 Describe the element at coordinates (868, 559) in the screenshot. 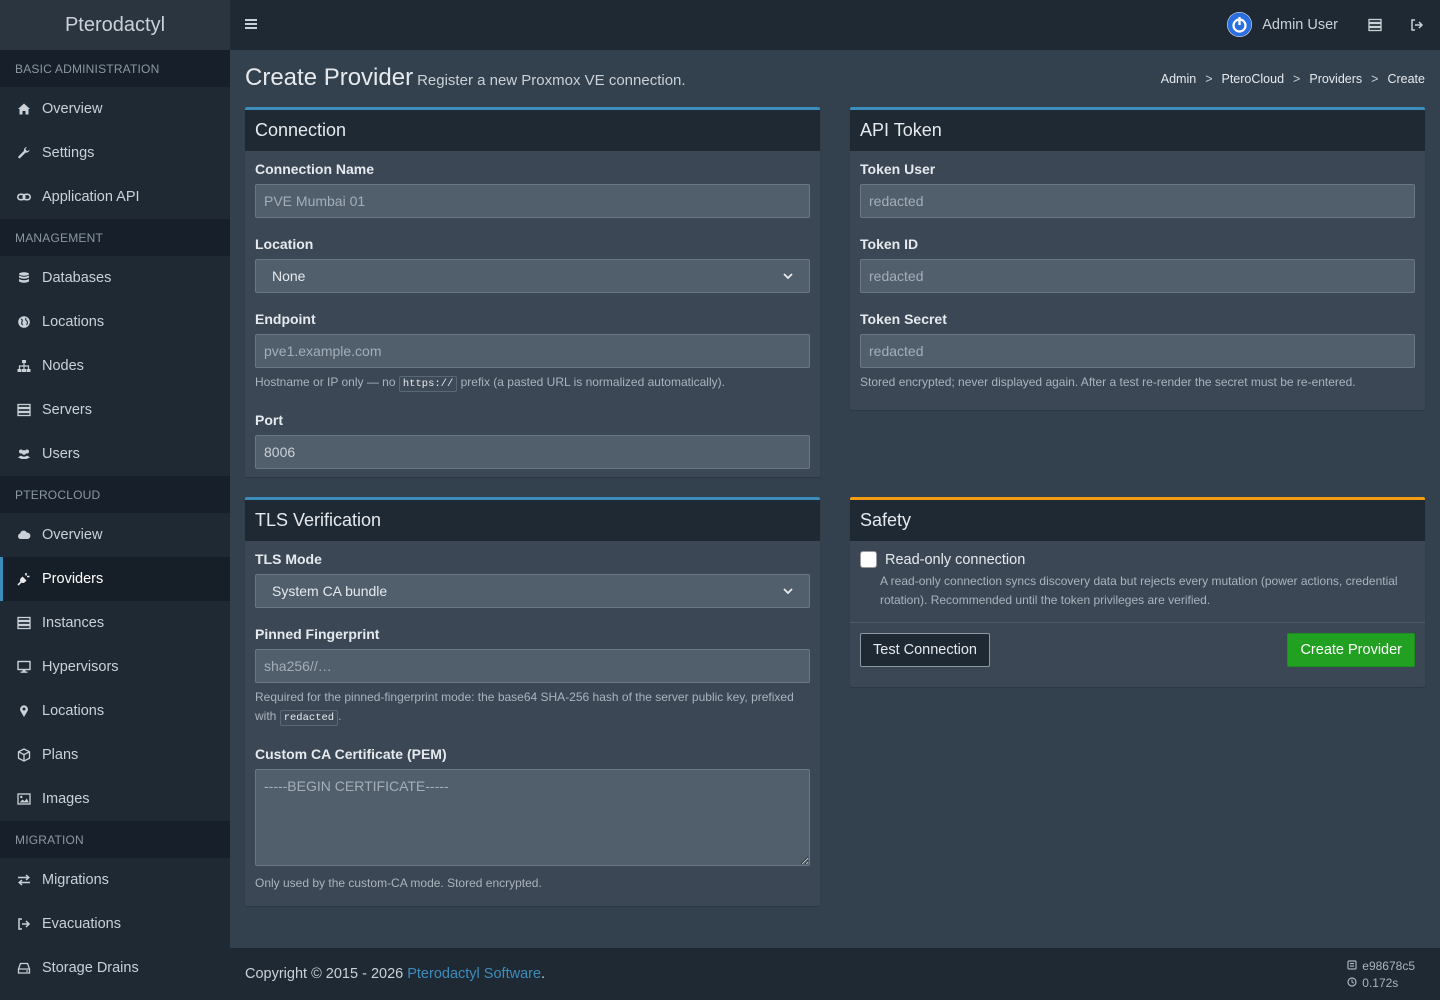

I see `readonly-checkbox` at that location.